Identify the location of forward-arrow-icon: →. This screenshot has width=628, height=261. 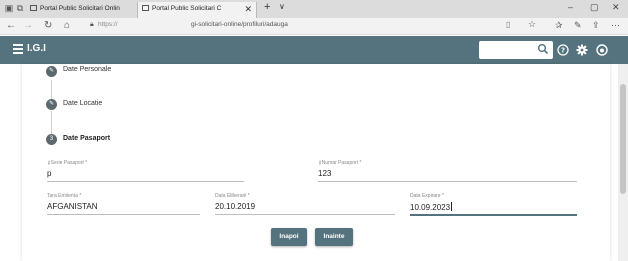
(28, 25).